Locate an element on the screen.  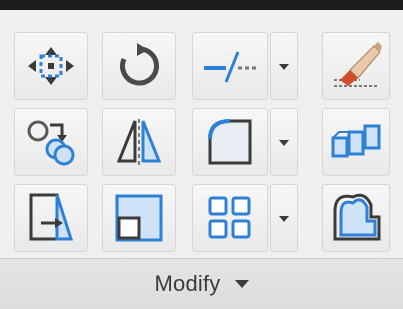
array-icon is located at coordinates (230, 218).